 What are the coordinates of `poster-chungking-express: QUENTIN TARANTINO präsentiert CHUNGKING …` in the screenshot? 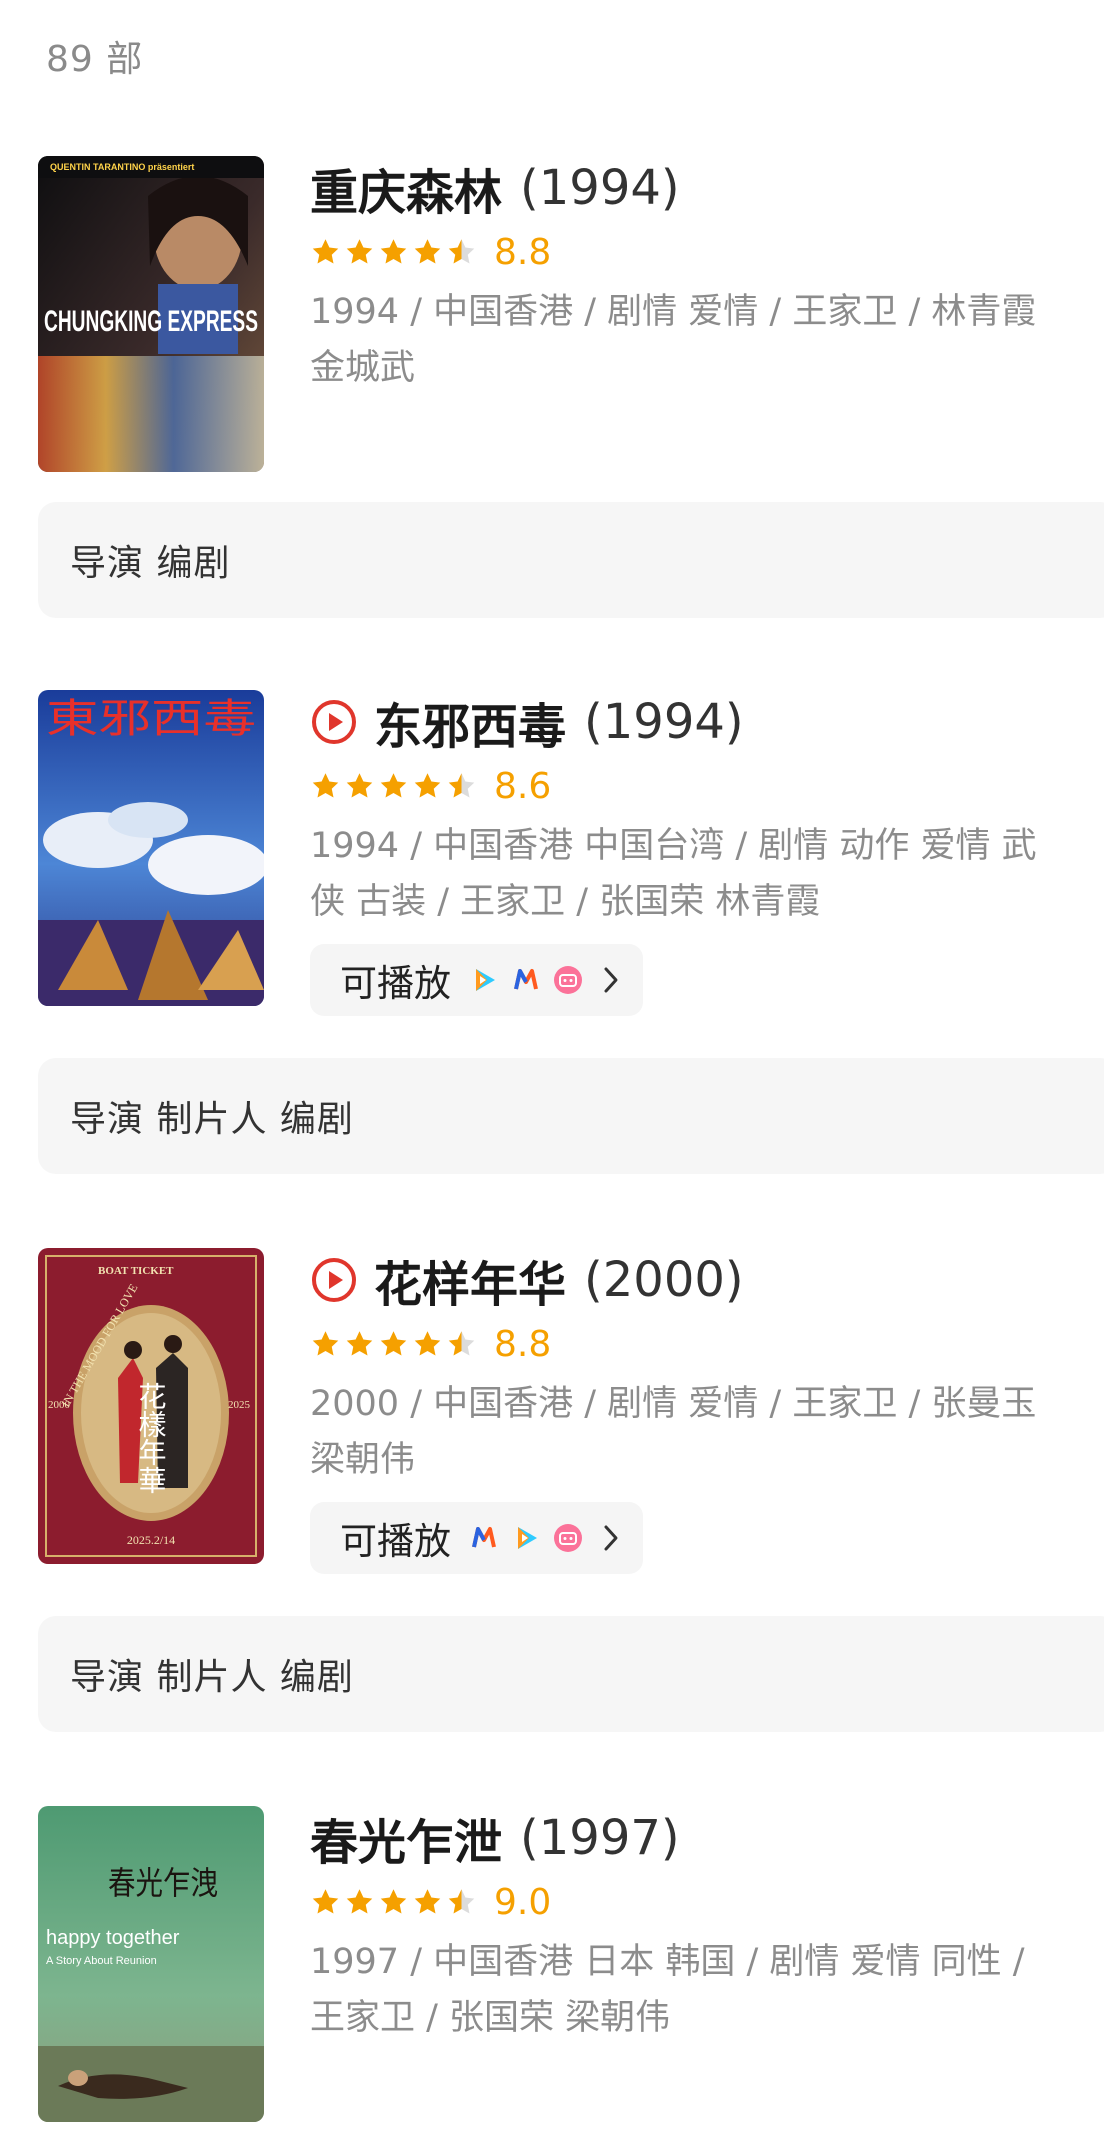 It's located at (151, 314).